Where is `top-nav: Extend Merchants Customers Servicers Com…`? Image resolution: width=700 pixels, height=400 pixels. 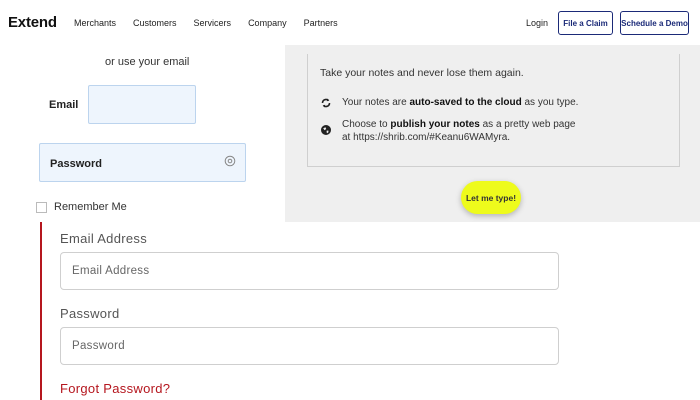
top-nav: Extend Merchants Customers Servicers Com… is located at coordinates (350, 22).